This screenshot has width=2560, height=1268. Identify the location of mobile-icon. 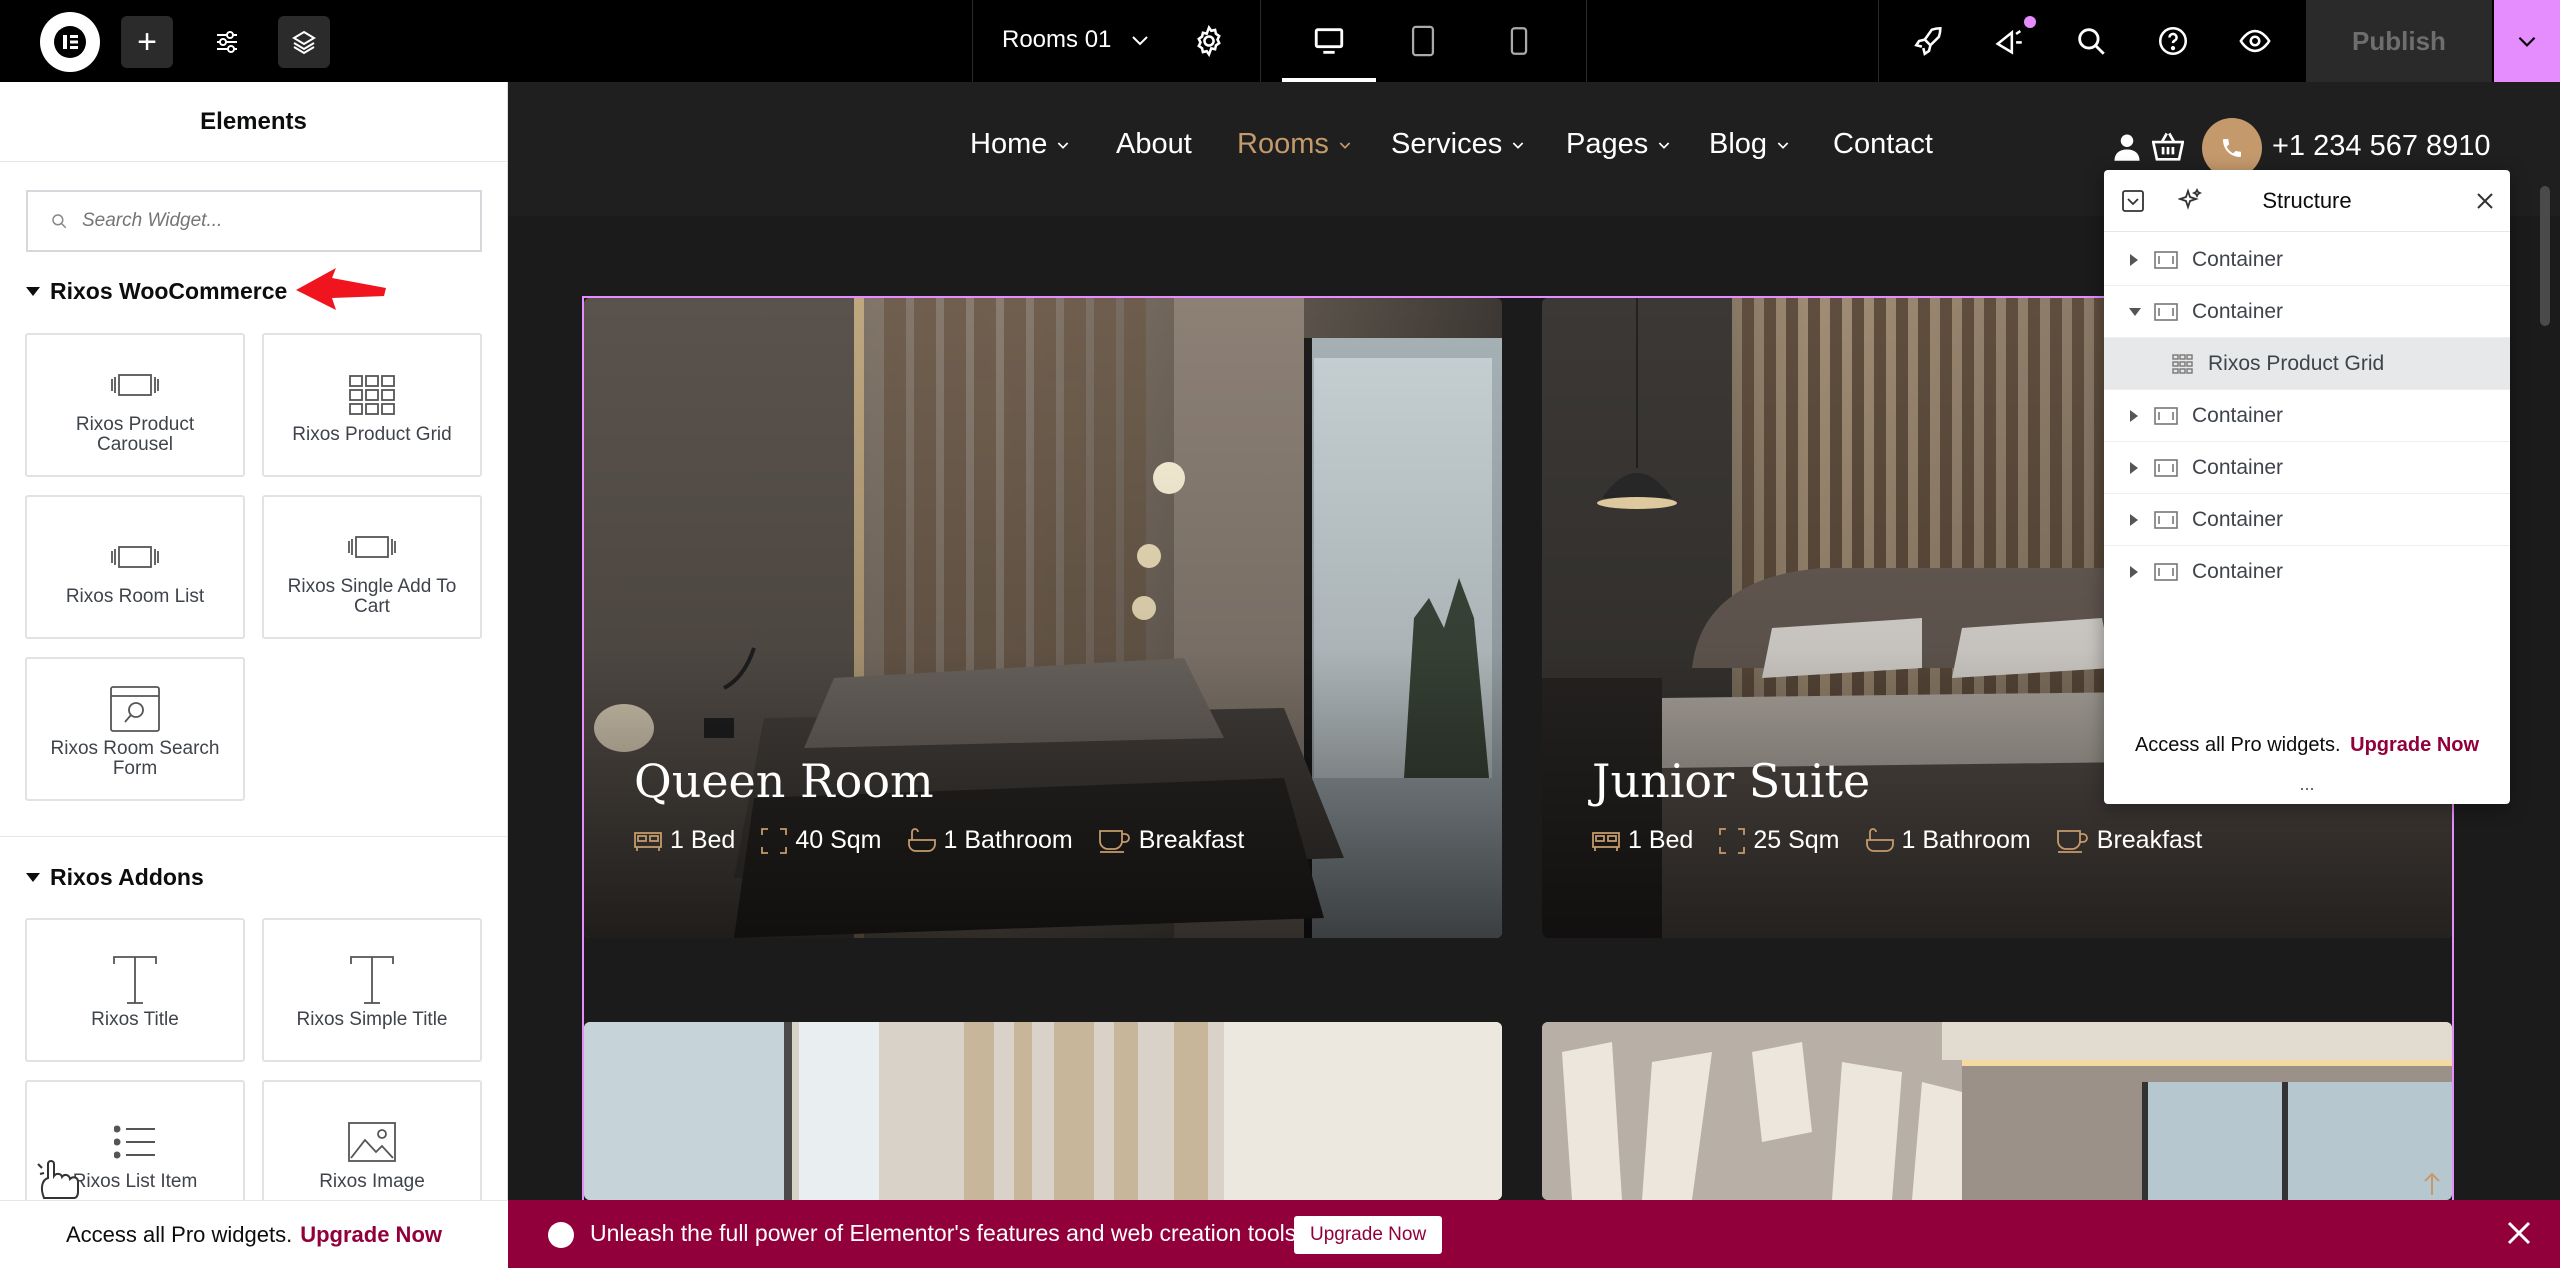
(1519, 41).